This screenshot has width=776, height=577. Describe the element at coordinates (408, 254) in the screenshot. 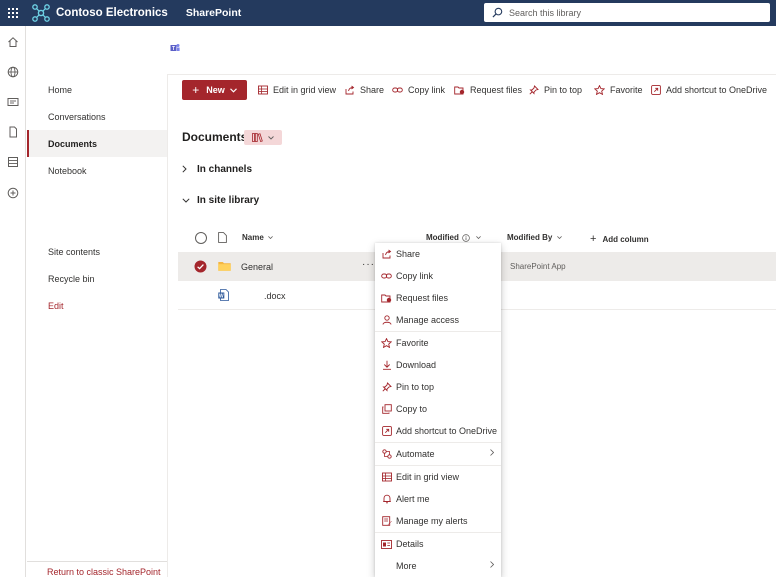

I see `menu-item-label: Share` at that location.